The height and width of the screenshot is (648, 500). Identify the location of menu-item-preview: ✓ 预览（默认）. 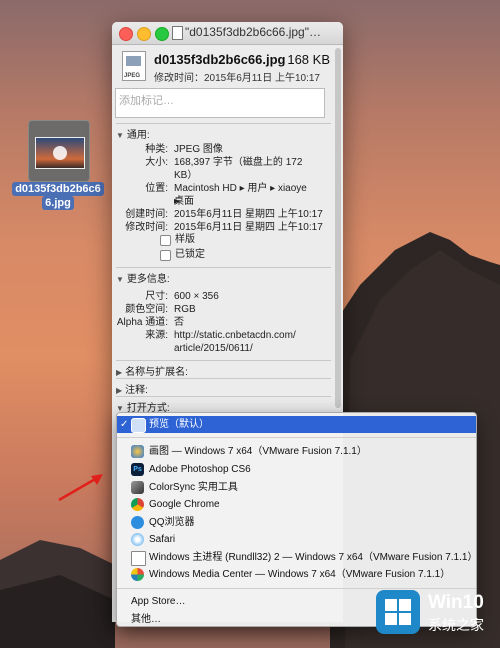
(296, 424).